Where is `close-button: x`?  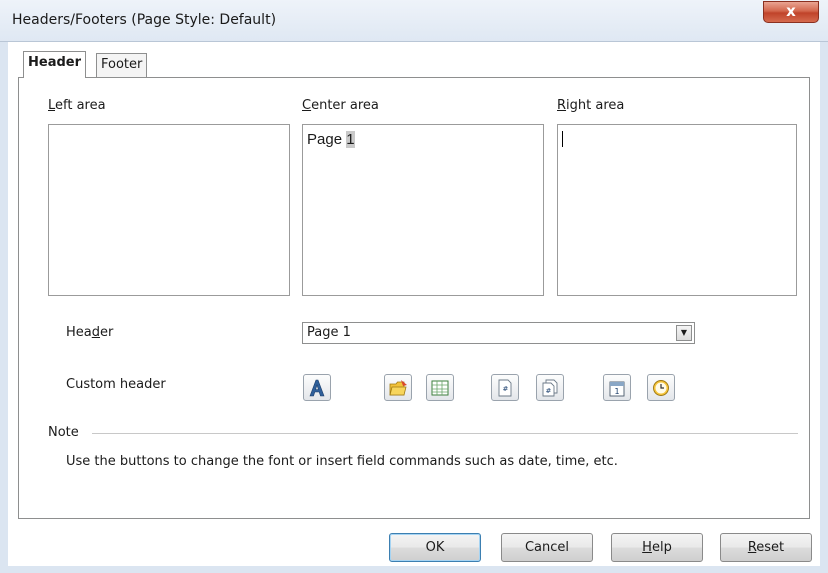 close-button: x is located at coordinates (791, 12).